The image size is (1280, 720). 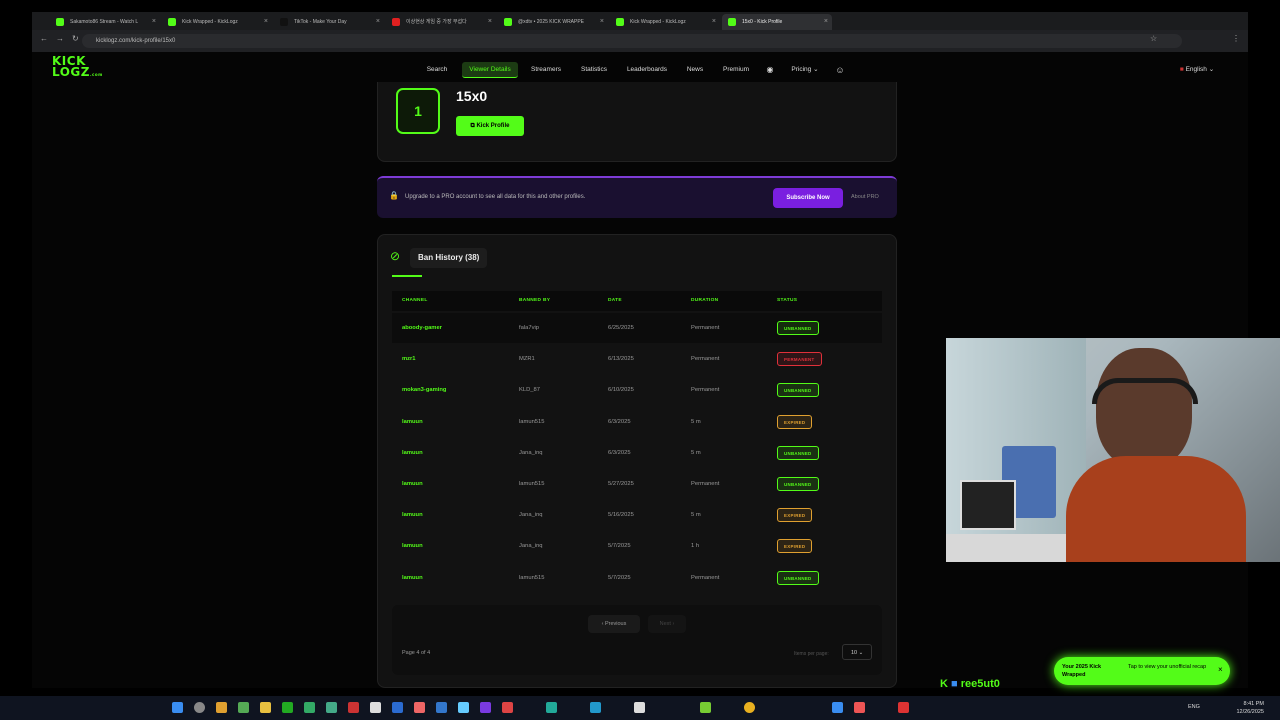 I want to click on browser-tab: 이상현상 게임 중 가장 무섭다 ×, so click(x=441, y=22).